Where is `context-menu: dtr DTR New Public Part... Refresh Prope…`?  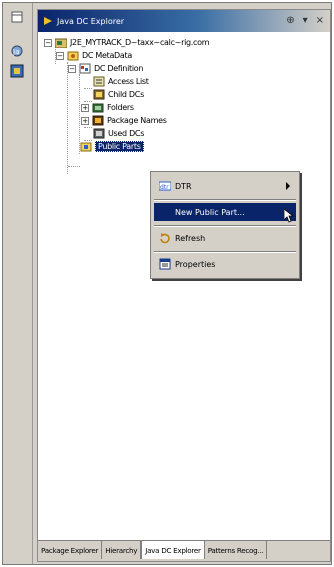
context-menu: dtr DTR New Public Part... Refresh Prope… is located at coordinates (225, 225).